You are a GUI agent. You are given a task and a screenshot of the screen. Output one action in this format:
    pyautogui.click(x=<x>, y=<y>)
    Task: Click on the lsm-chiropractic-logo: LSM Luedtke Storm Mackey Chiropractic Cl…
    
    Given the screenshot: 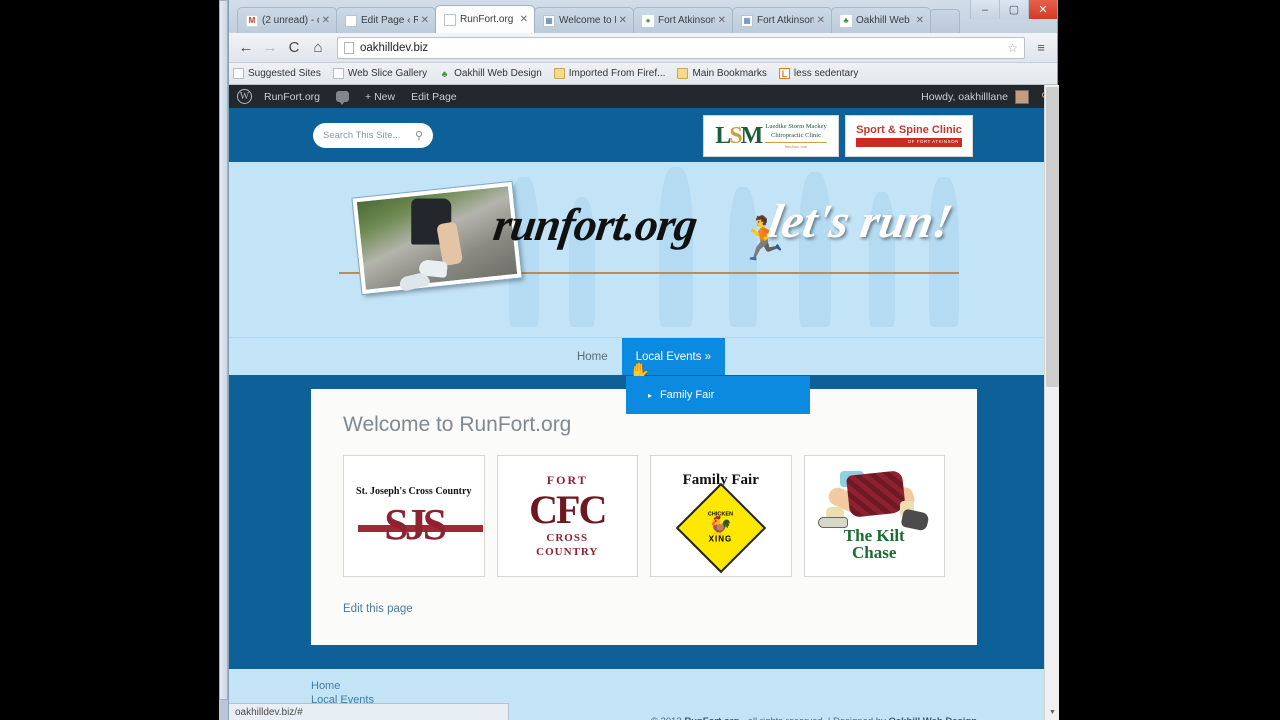 What is the action you would take?
    pyautogui.click(x=771, y=136)
    